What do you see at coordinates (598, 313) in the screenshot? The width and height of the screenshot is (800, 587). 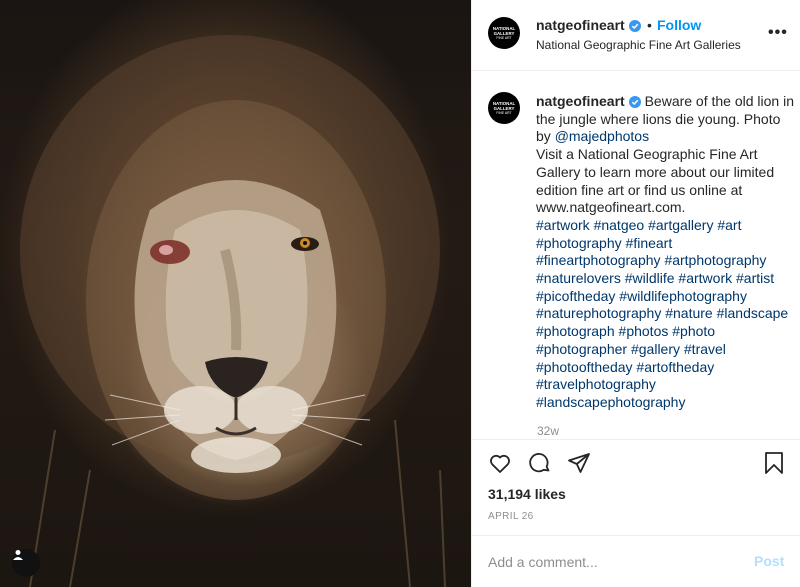 I see `hashtag-link: #naturephotography` at bounding box center [598, 313].